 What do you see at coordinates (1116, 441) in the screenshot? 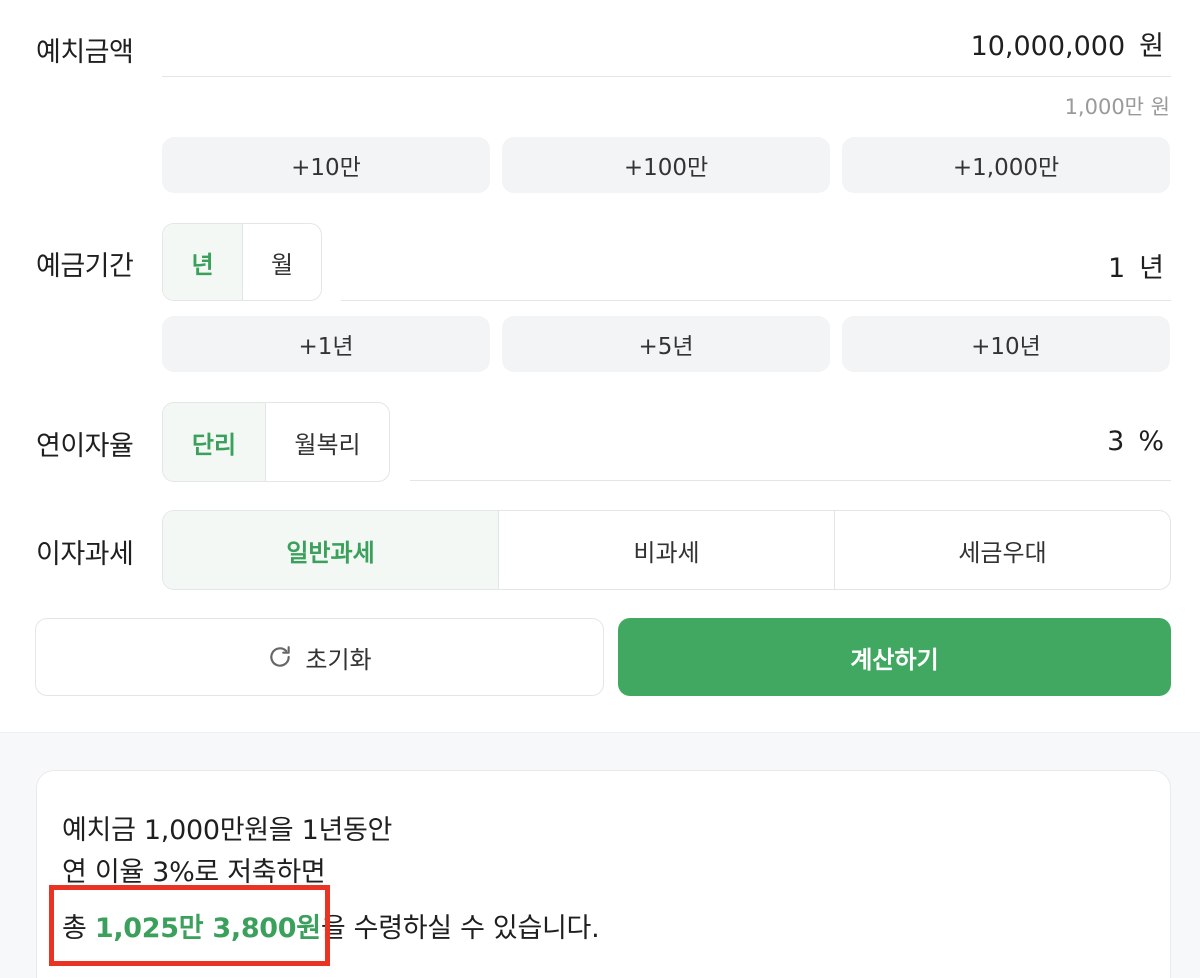
I see `rate-value: 3` at bounding box center [1116, 441].